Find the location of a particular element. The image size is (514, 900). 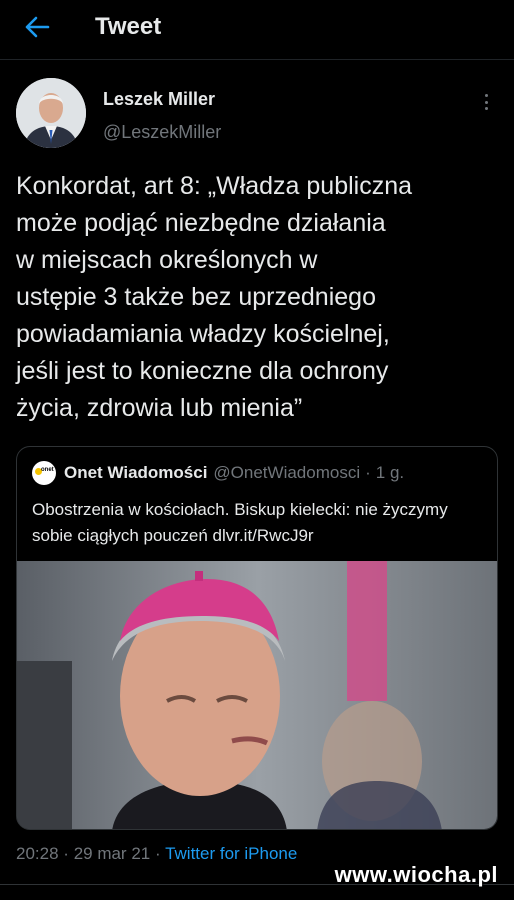

quoted-time: 1 g. is located at coordinates (390, 472).